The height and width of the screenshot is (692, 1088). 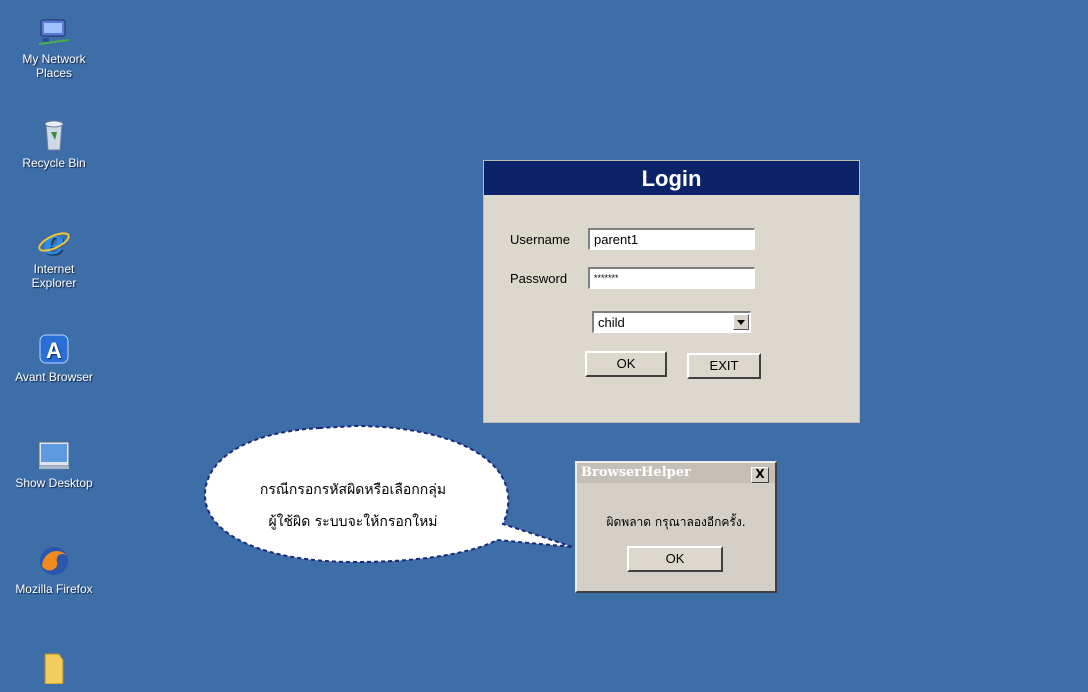 I want to click on callout-line-1: กรณีกรอกรหัสผิดหรือเลือกกลุ่ม, so click(x=353, y=490).